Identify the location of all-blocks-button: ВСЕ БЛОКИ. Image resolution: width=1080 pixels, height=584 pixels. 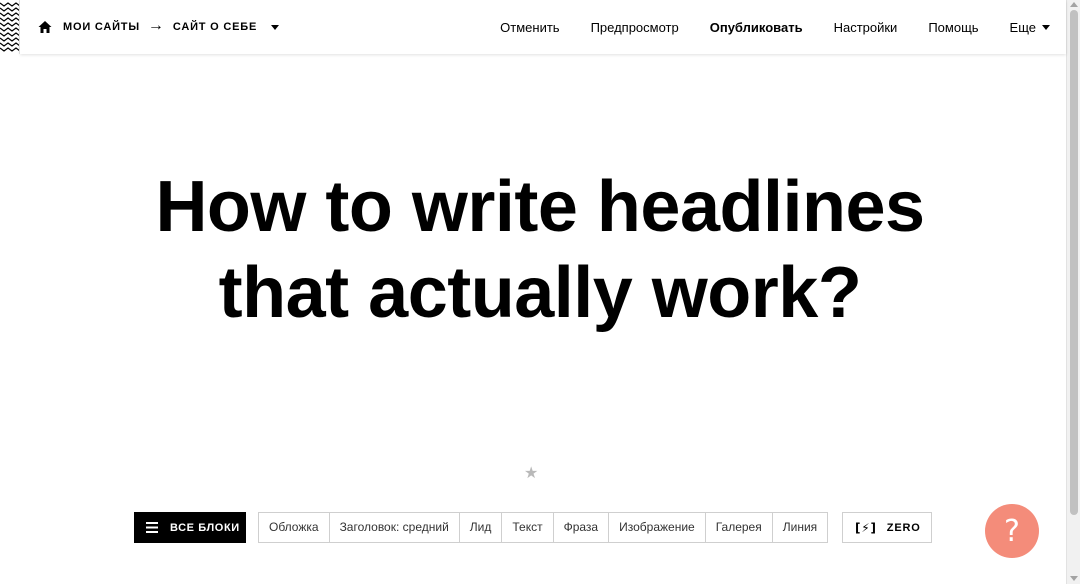
(190, 527).